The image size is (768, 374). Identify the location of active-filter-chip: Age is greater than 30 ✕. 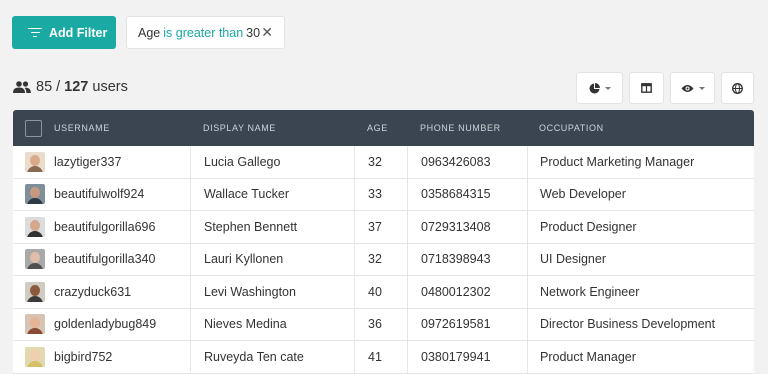
(205, 32).